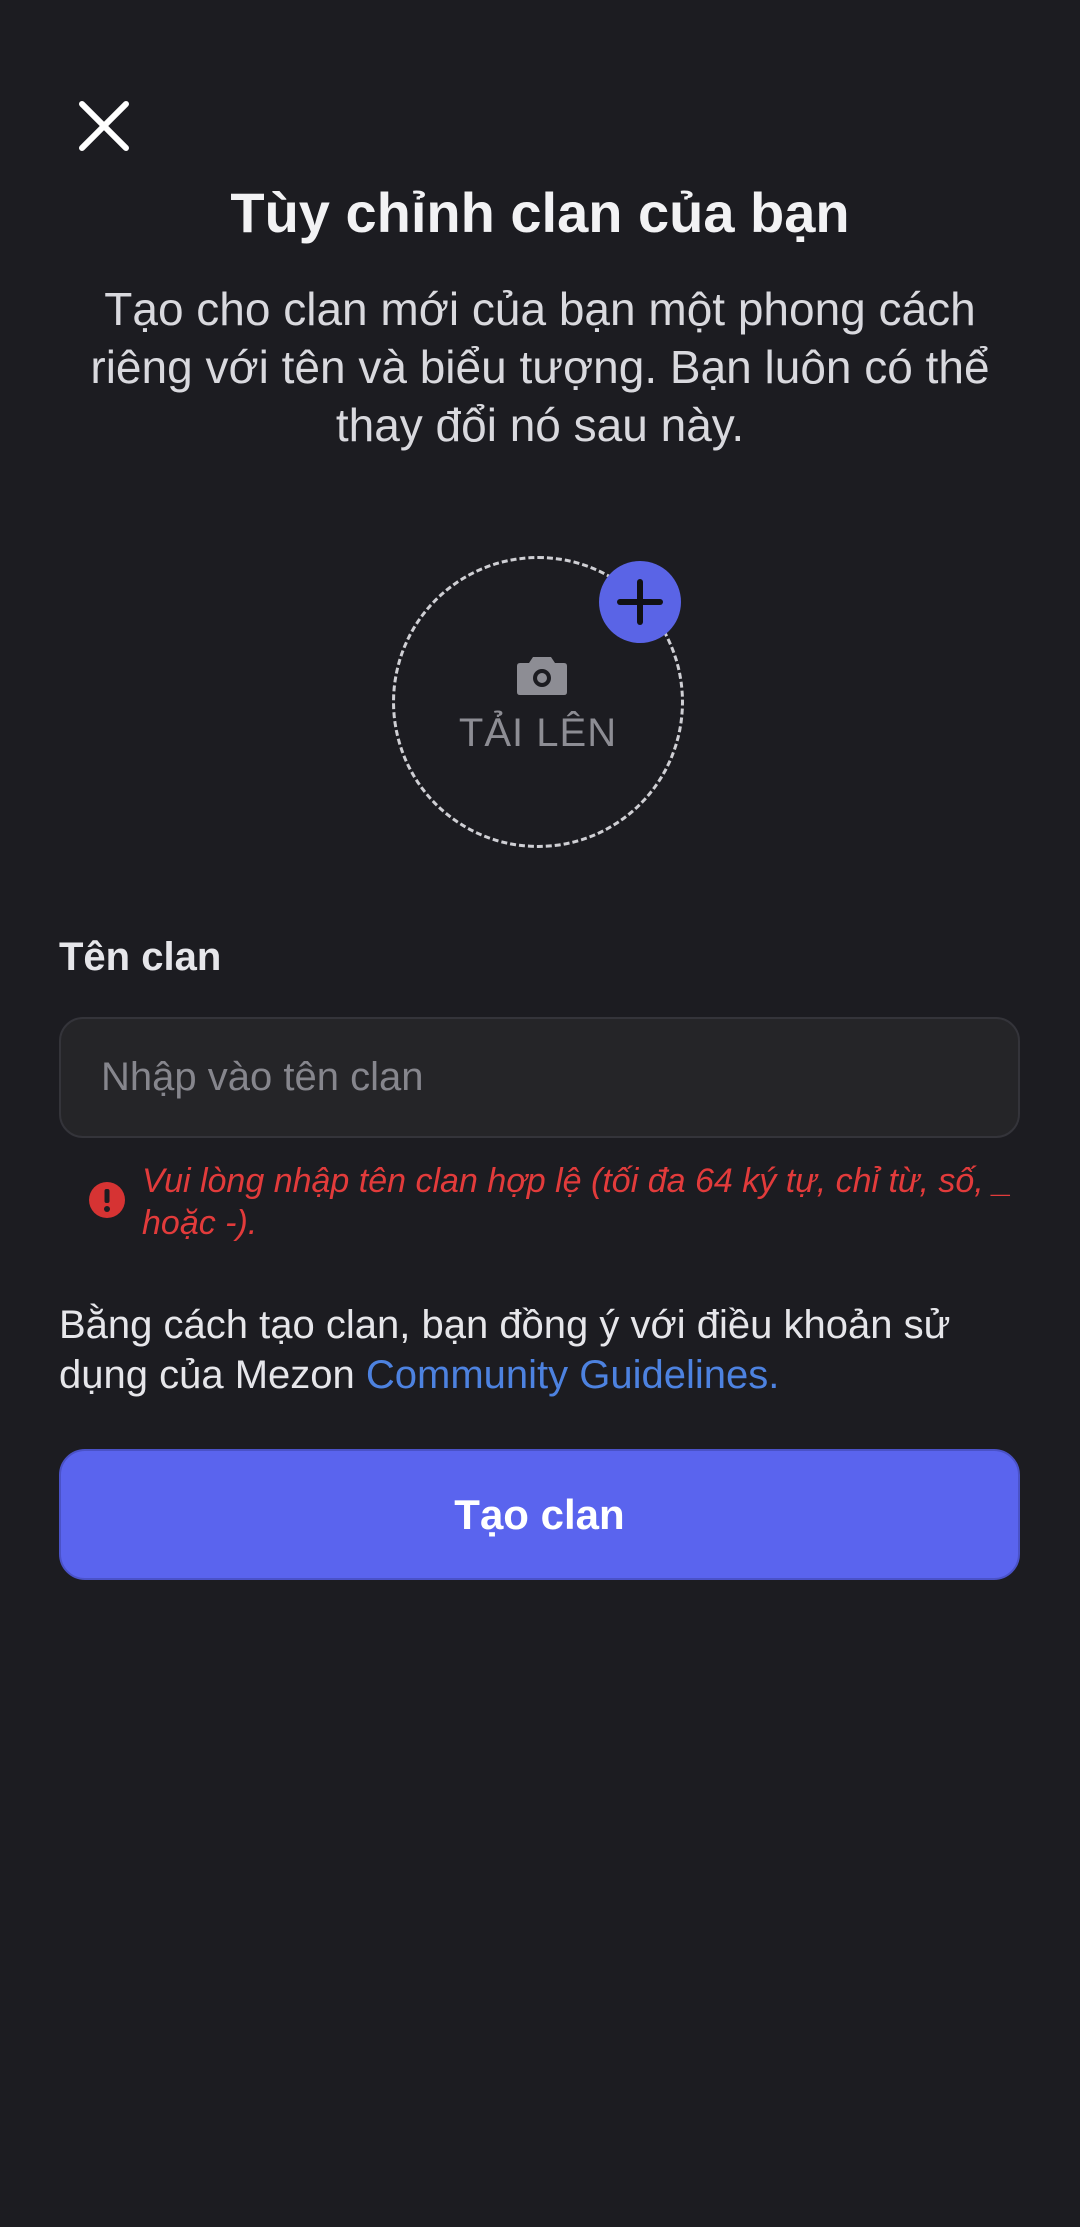  I want to click on close-icon, so click(104, 126).